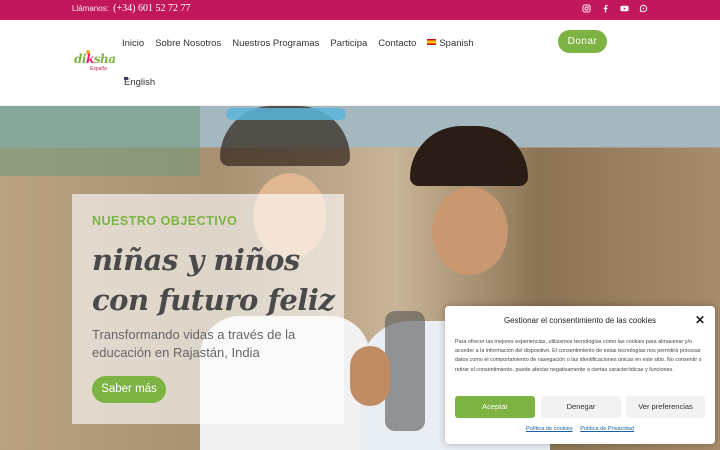 The width and height of the screenshot is (720, 450). I want to click on logo-wordmark: diksha, so click(95, 59).